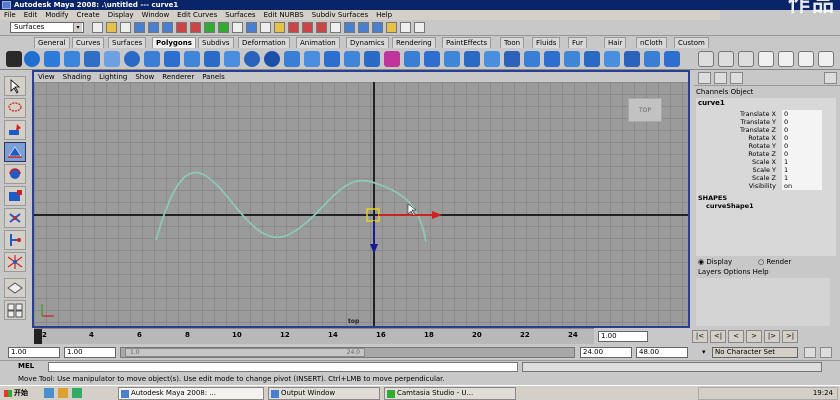  Describe the element at coordinates (283, 367) in the screenshot. I see `command-input` at that location.